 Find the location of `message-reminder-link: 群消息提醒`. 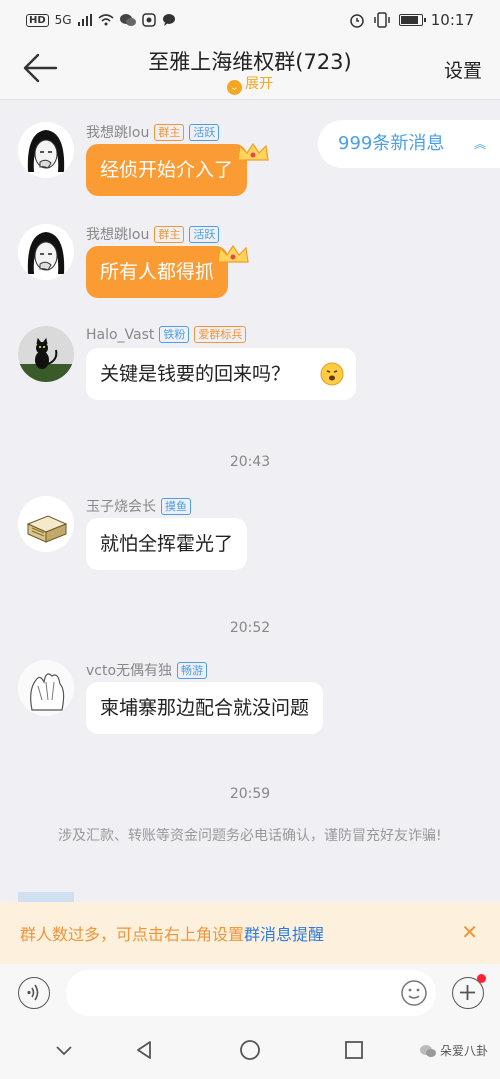

message-reminder-link: 群消息提醒 is located at coordinates (284, 933).